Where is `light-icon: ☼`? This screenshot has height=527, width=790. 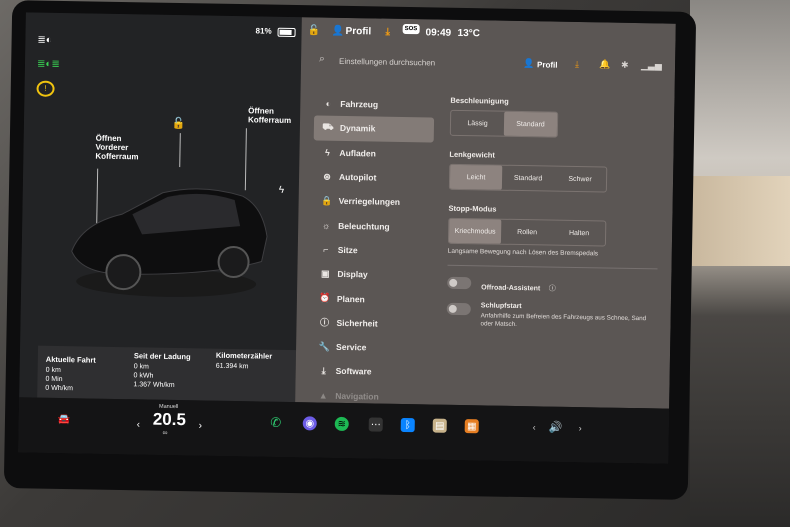 light-icon: ☼ is located at coordinates (326, 225).